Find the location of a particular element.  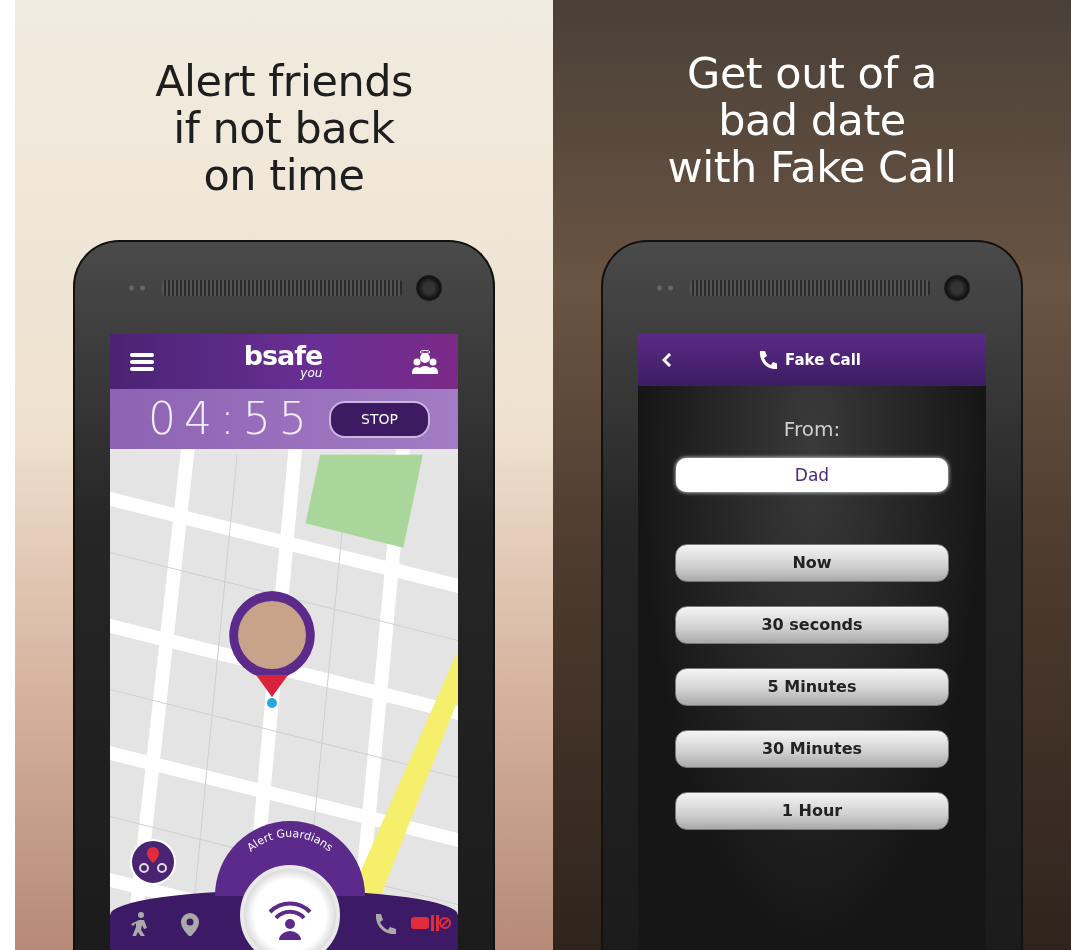

walking-person-icon is located at coordinates (139, 924).